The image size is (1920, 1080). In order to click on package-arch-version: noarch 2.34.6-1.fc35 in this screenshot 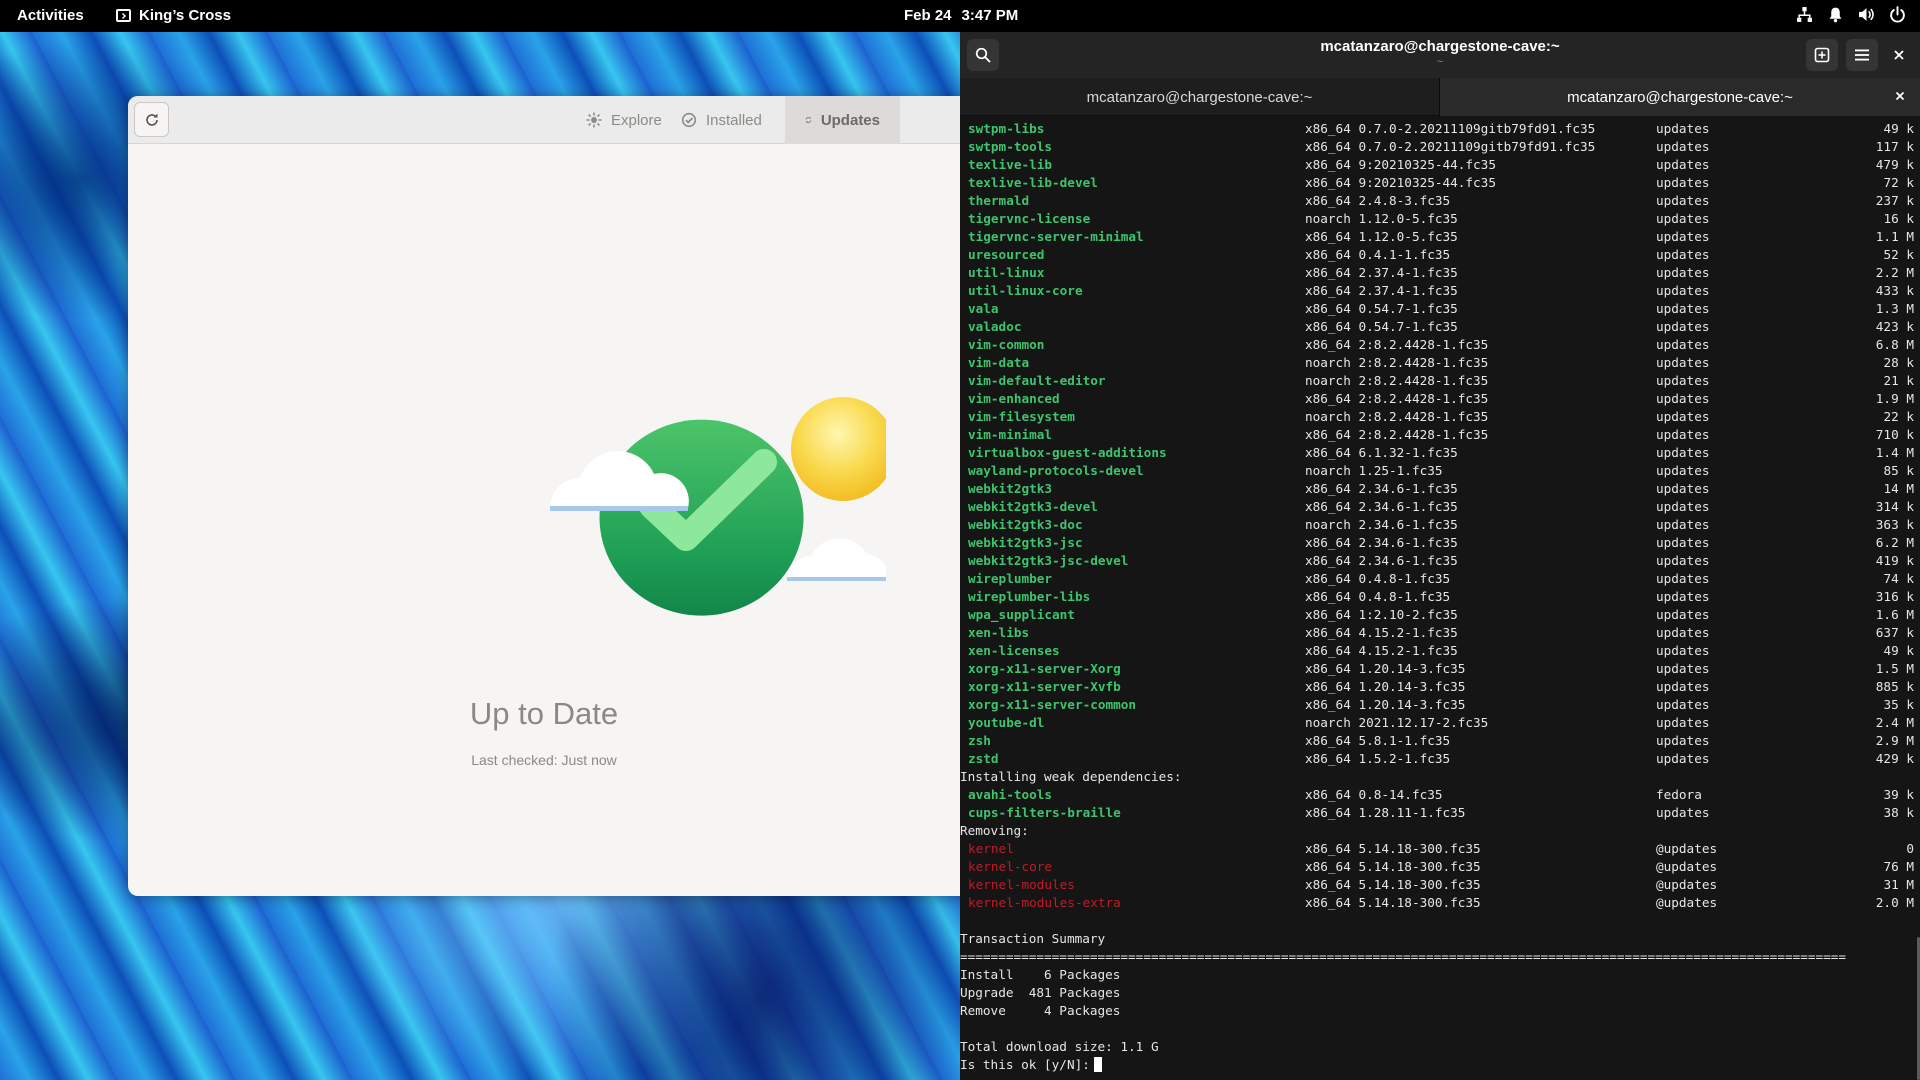, I will do `click(1381, 524)`.